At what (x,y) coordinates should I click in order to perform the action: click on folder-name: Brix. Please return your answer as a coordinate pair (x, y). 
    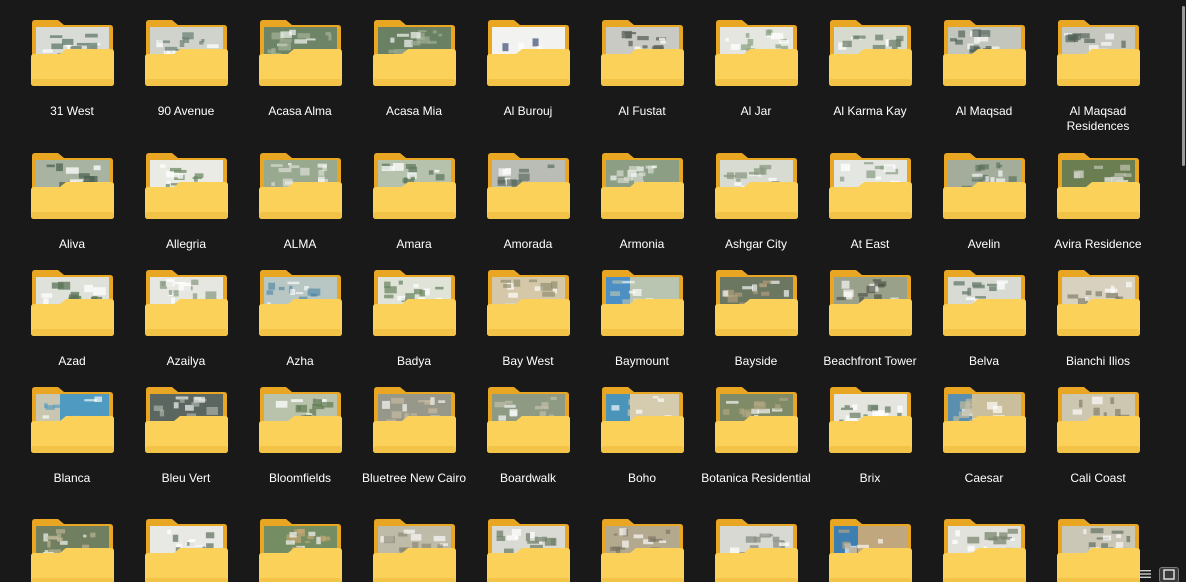
    Looking at the image, I should click on (870, 478).